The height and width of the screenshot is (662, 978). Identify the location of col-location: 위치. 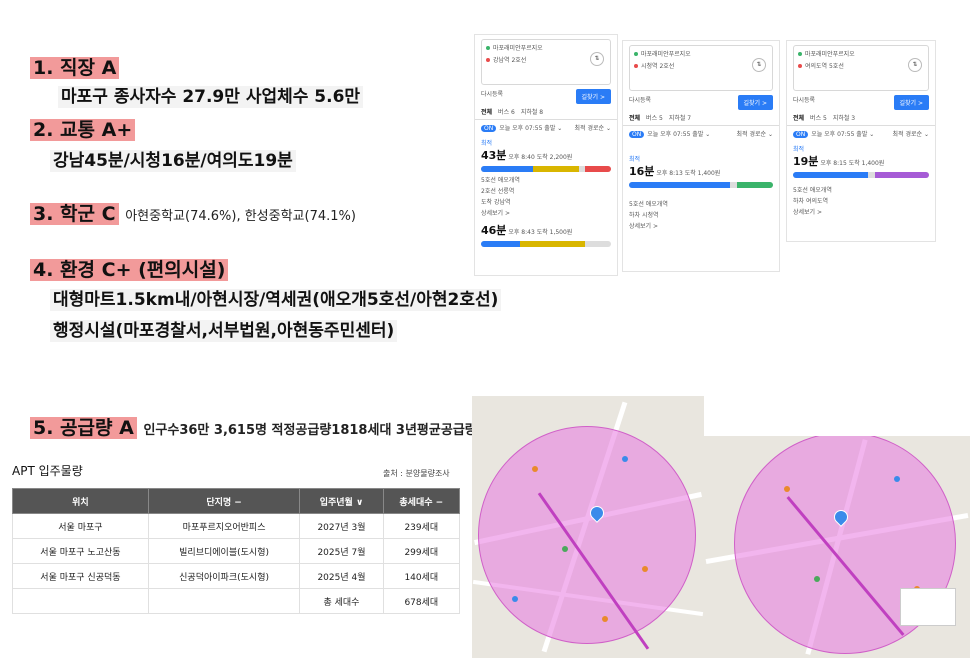
(80, 501).